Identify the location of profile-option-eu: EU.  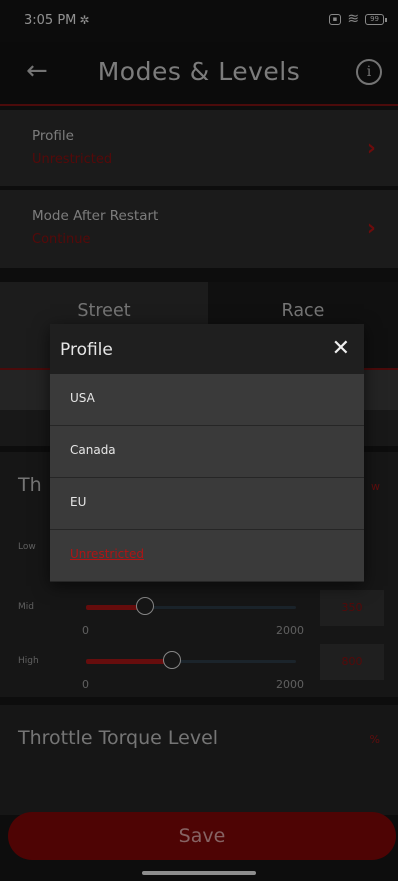
(207, 504).